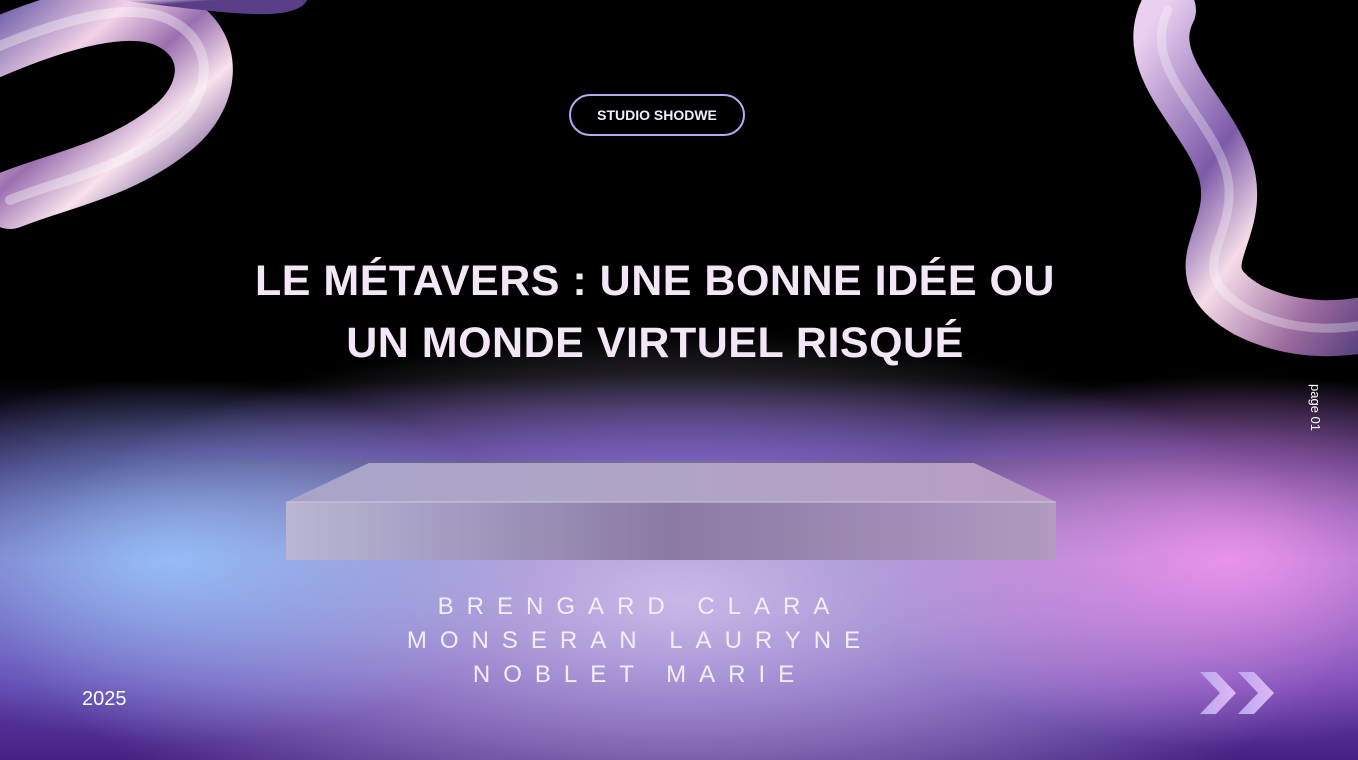 Image resolution: width=1358 pixels, height=760 pixels. What do you see at coordinates (640, 674) in the screenshot?
I see `author-name: NOBLET MARIE` at bounding box center [640, 674].